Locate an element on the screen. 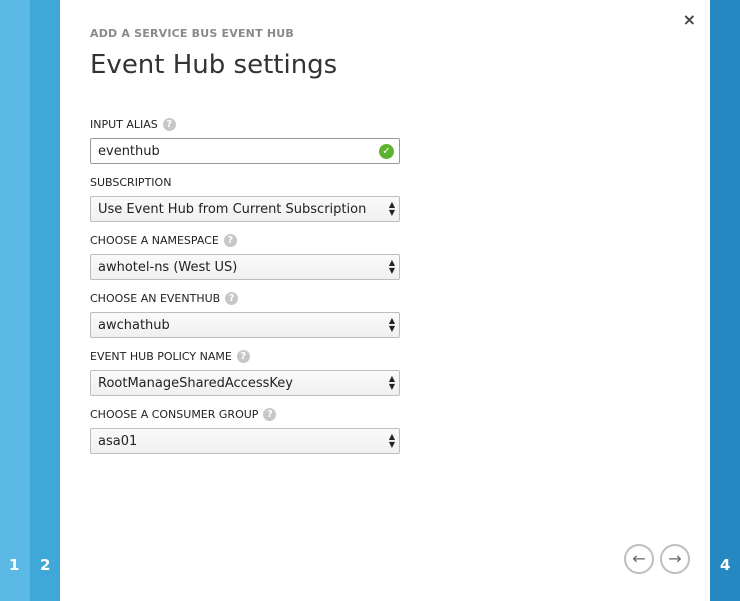 The height and width of the screenshot is (601, 740). policy-label: EVENT HUB POLICY NAME is located at coordinates (161, 356).